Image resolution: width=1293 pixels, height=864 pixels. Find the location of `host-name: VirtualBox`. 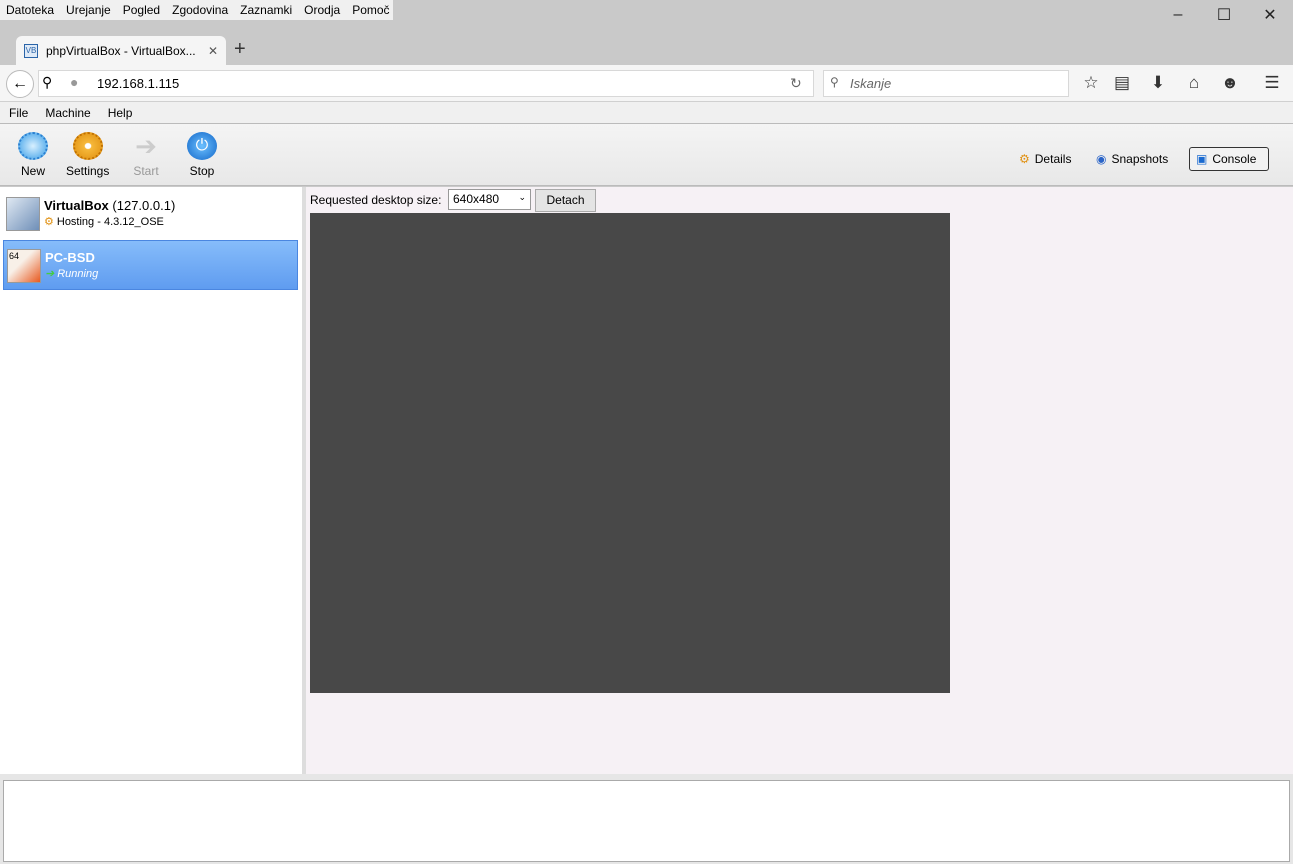

host-name: VirtualBox is located at coordinates (76, 205).